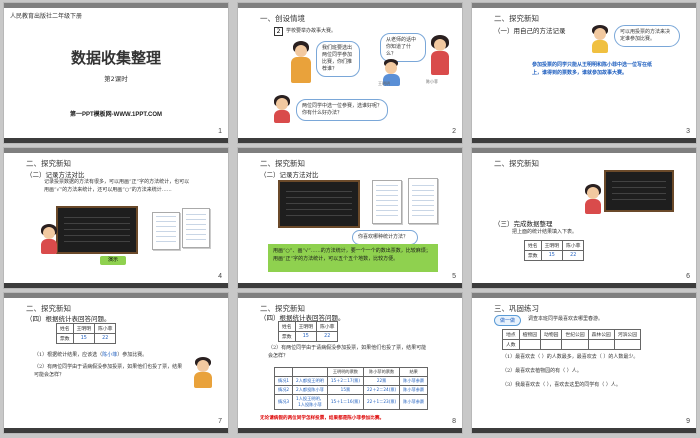 Image resolution: width=700 pixels, height=438 pixels. Describe the element at coordinates (301, 63) in the screenshot. I see `teacher-illustration` at that location.